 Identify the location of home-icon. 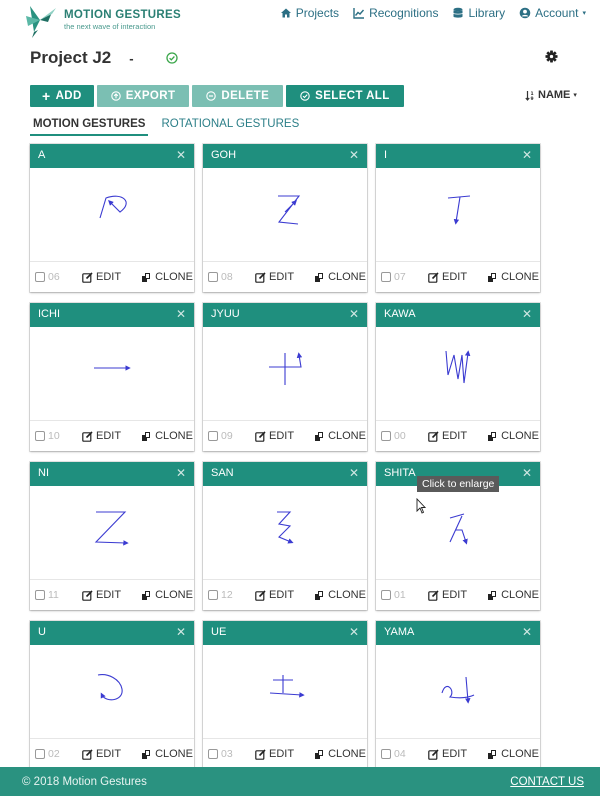
(285, 13).